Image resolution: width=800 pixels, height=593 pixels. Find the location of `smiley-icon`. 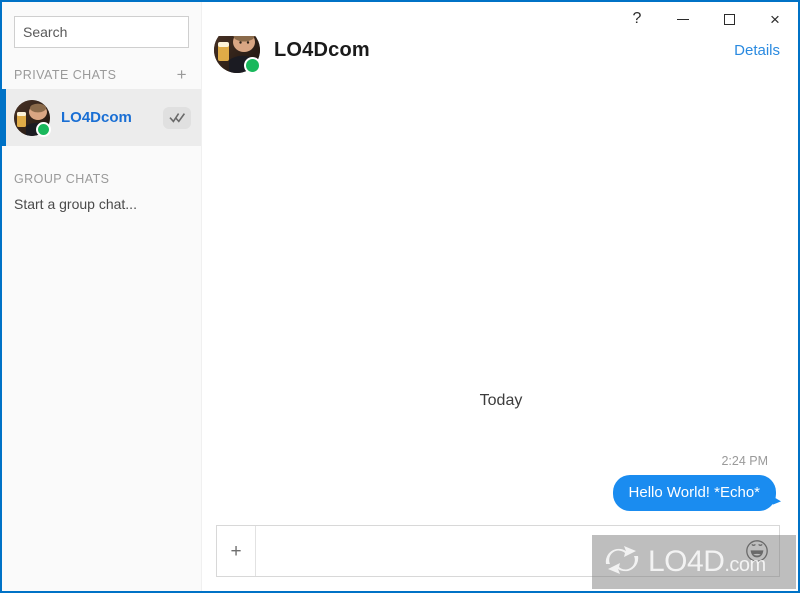

smiley-icon is located at coordinates (757, 551).